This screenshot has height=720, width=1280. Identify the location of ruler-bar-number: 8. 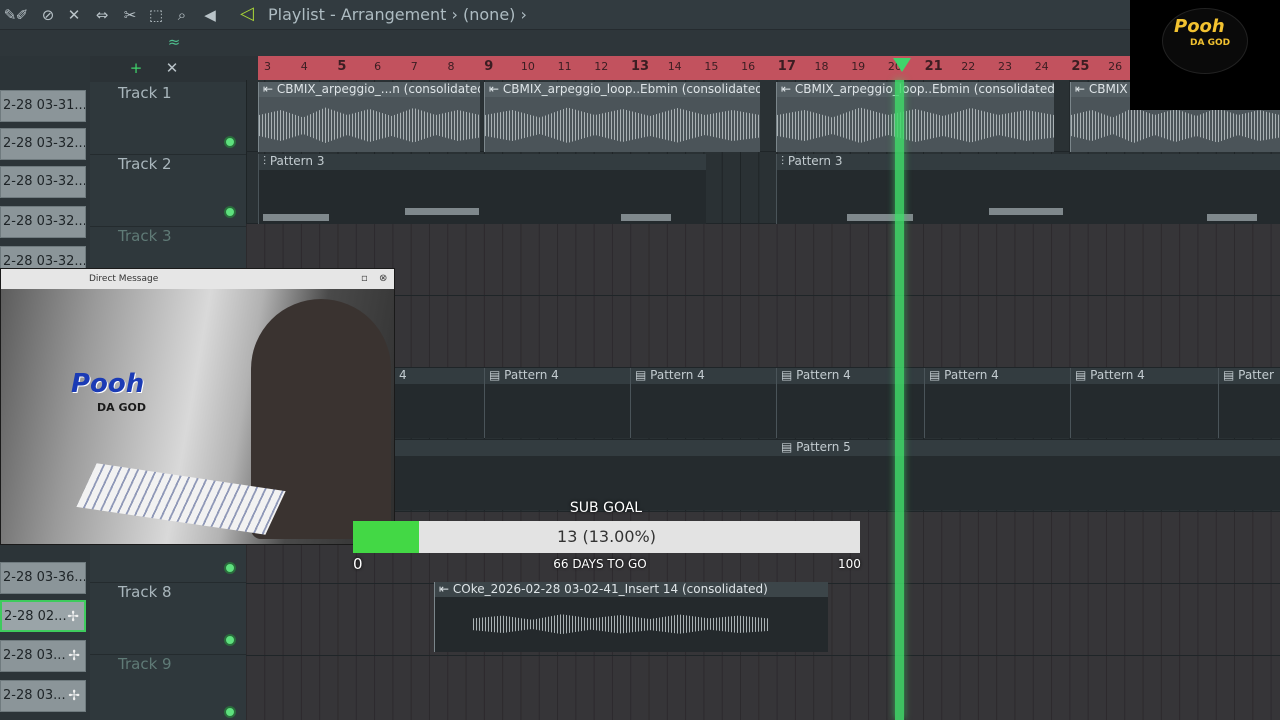
(451, 66).